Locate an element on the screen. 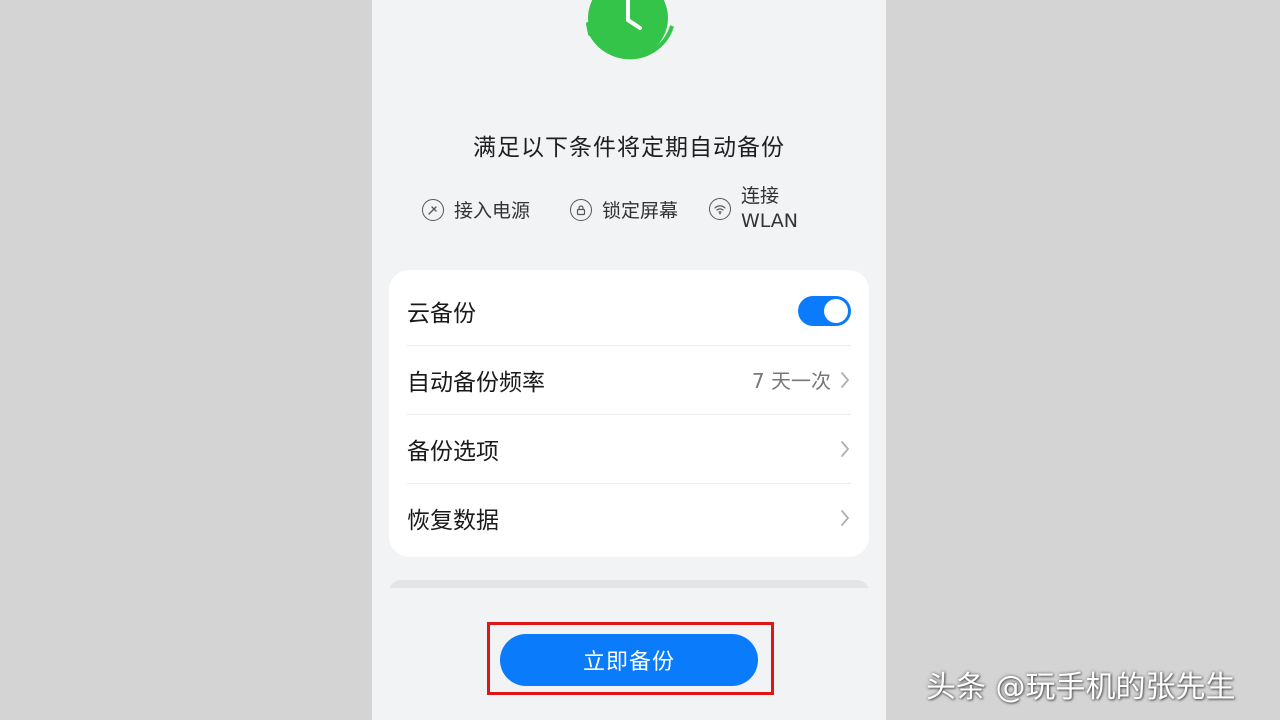  cloud-backup-label: 云备份 is located at coordinates (441, 314).